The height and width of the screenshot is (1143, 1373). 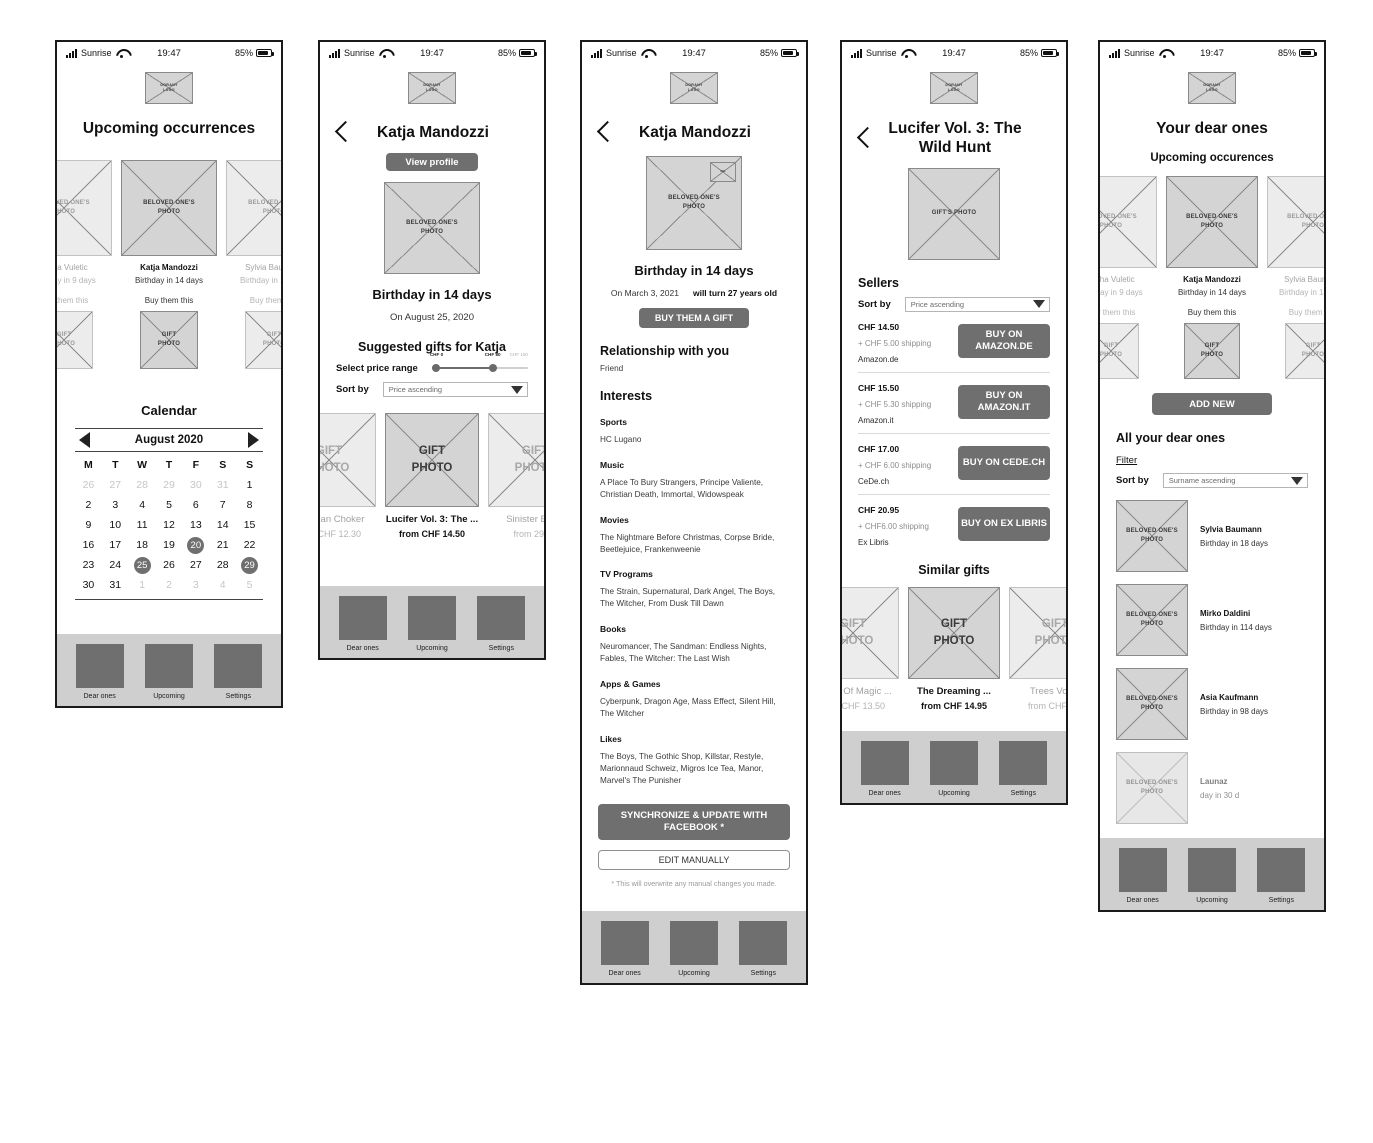 I want to click on slider-knob-max, so click(x=492, y=368).